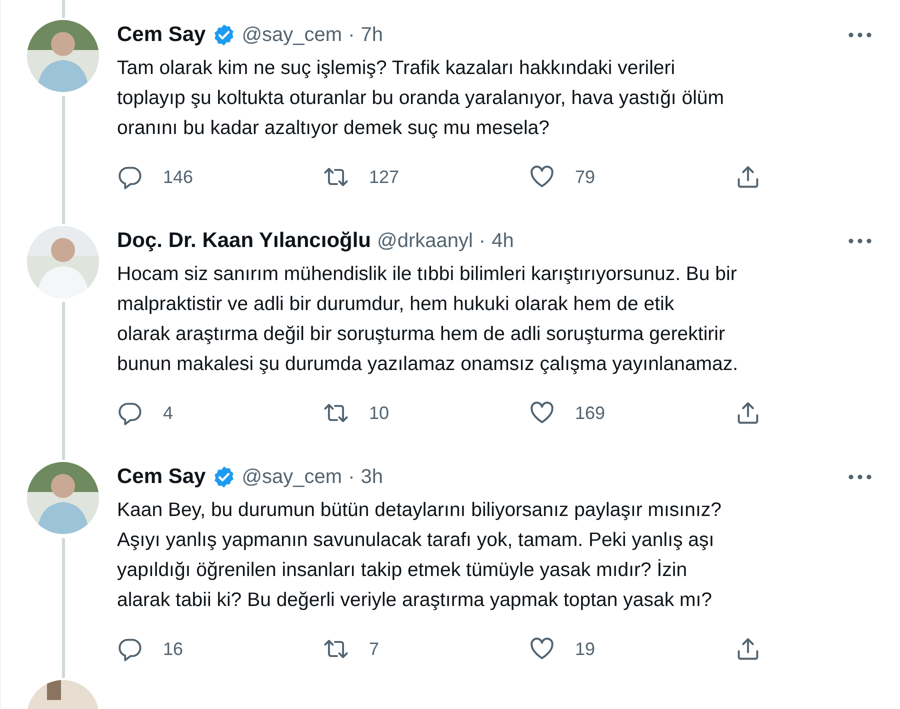  Describe the element at coordinates (590, 413) in the screenshot. I see `like-count: 169` at that location.